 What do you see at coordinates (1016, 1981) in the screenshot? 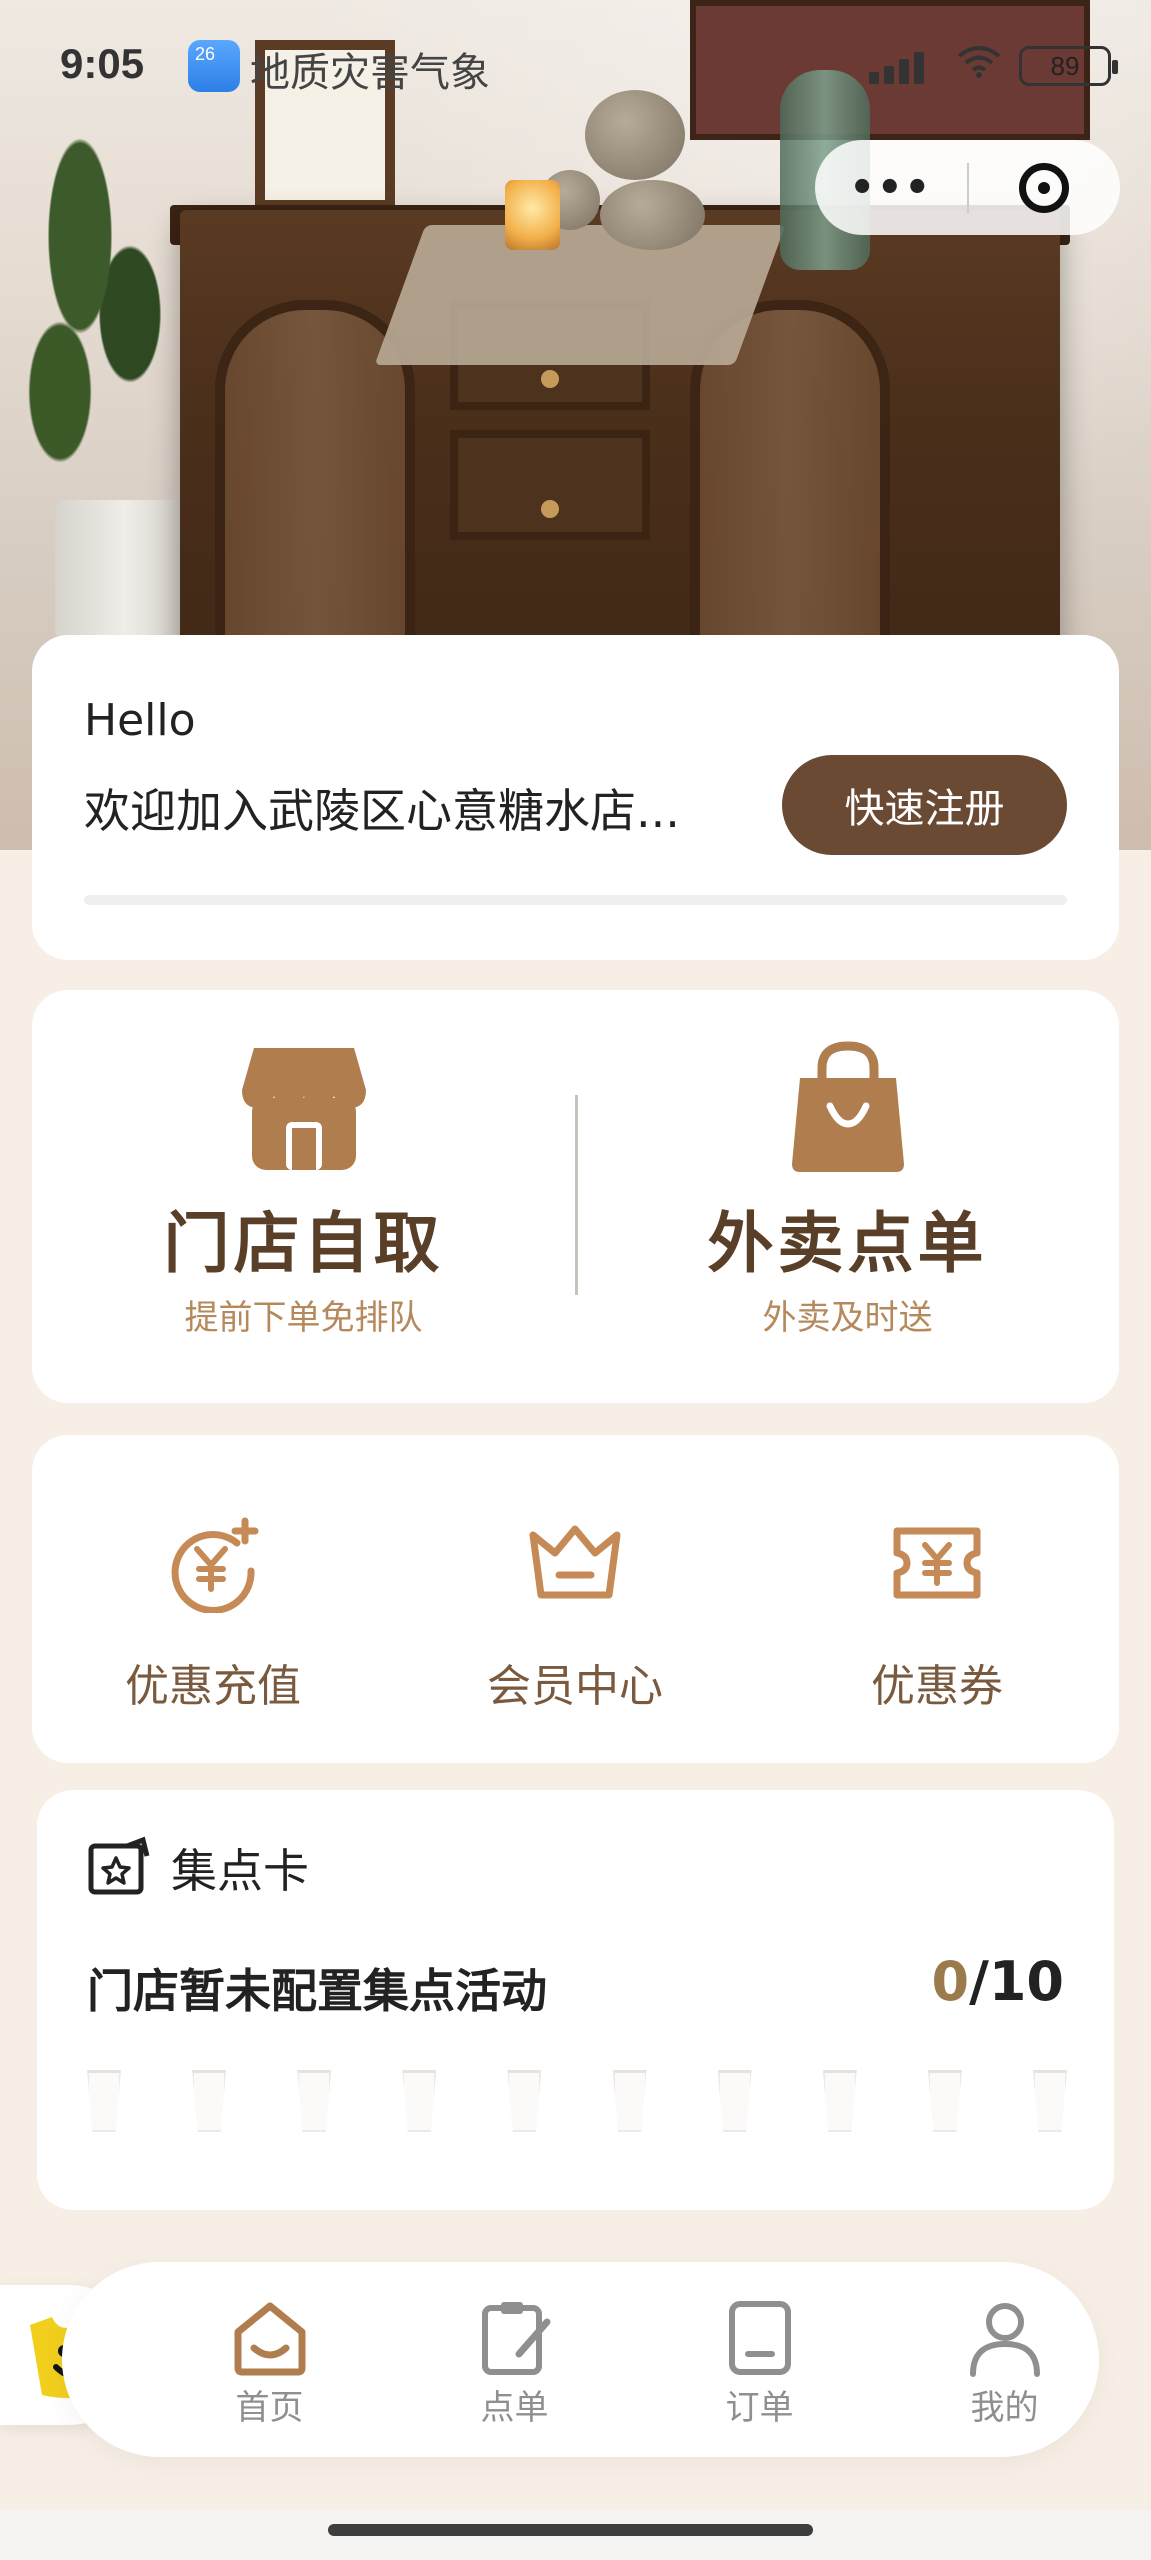
I see `stamp-total-count: /10` at bounding box center [1016, 1981].